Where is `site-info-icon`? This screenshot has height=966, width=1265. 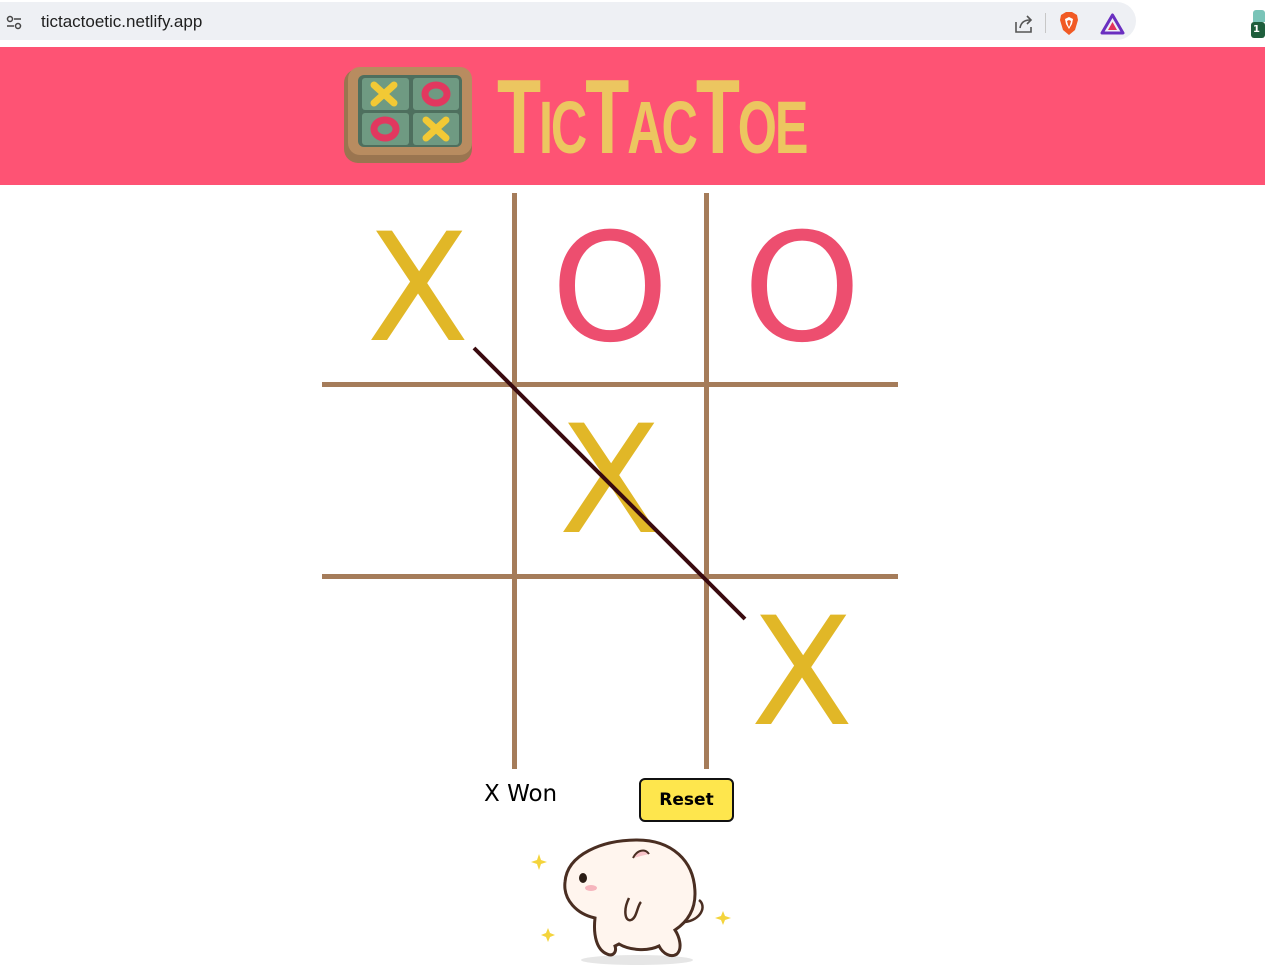
site-info-icon is located at coordinates (14, 23).